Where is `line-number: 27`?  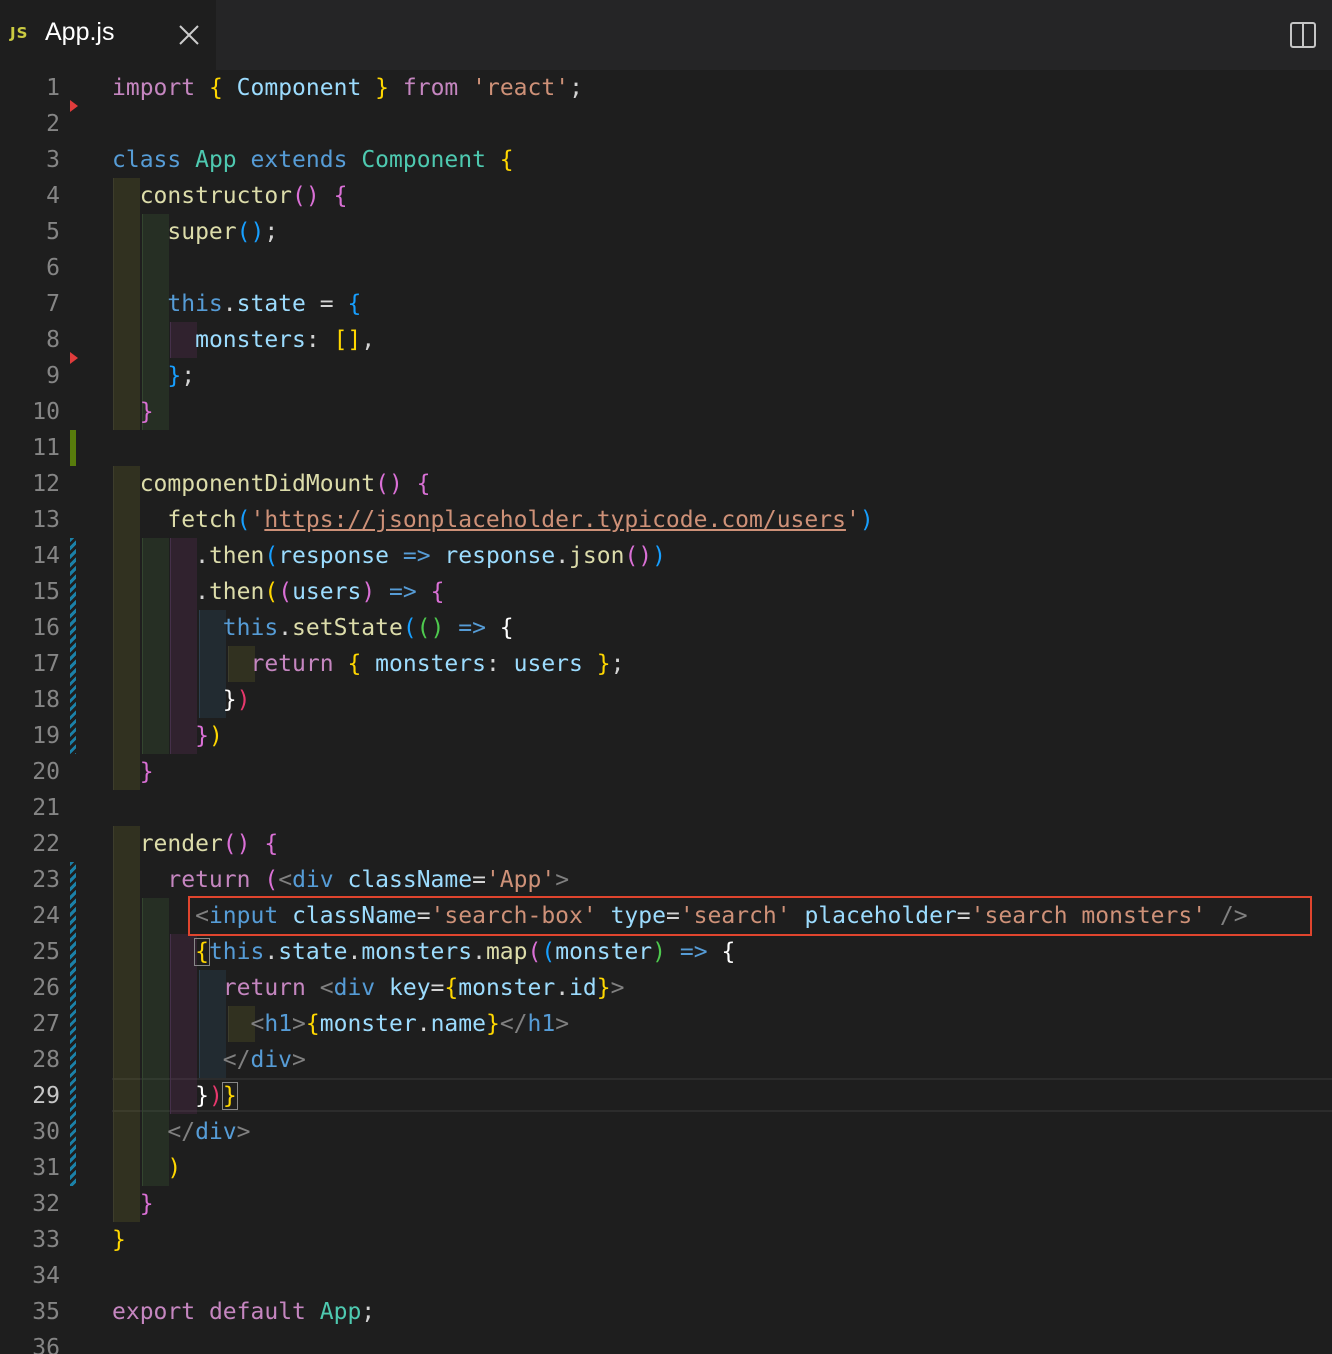
line-number: 27 is located at coordinates (46, 1024).